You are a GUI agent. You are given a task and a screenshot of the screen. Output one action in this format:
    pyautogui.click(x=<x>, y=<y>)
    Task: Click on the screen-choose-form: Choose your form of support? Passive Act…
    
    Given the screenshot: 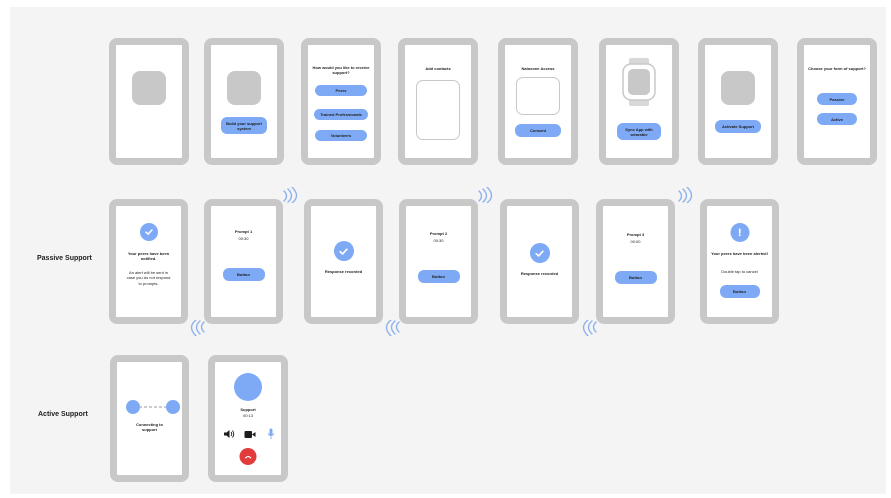 What is the action you would take?
    pyautogui.click(x=837, y=101)
    